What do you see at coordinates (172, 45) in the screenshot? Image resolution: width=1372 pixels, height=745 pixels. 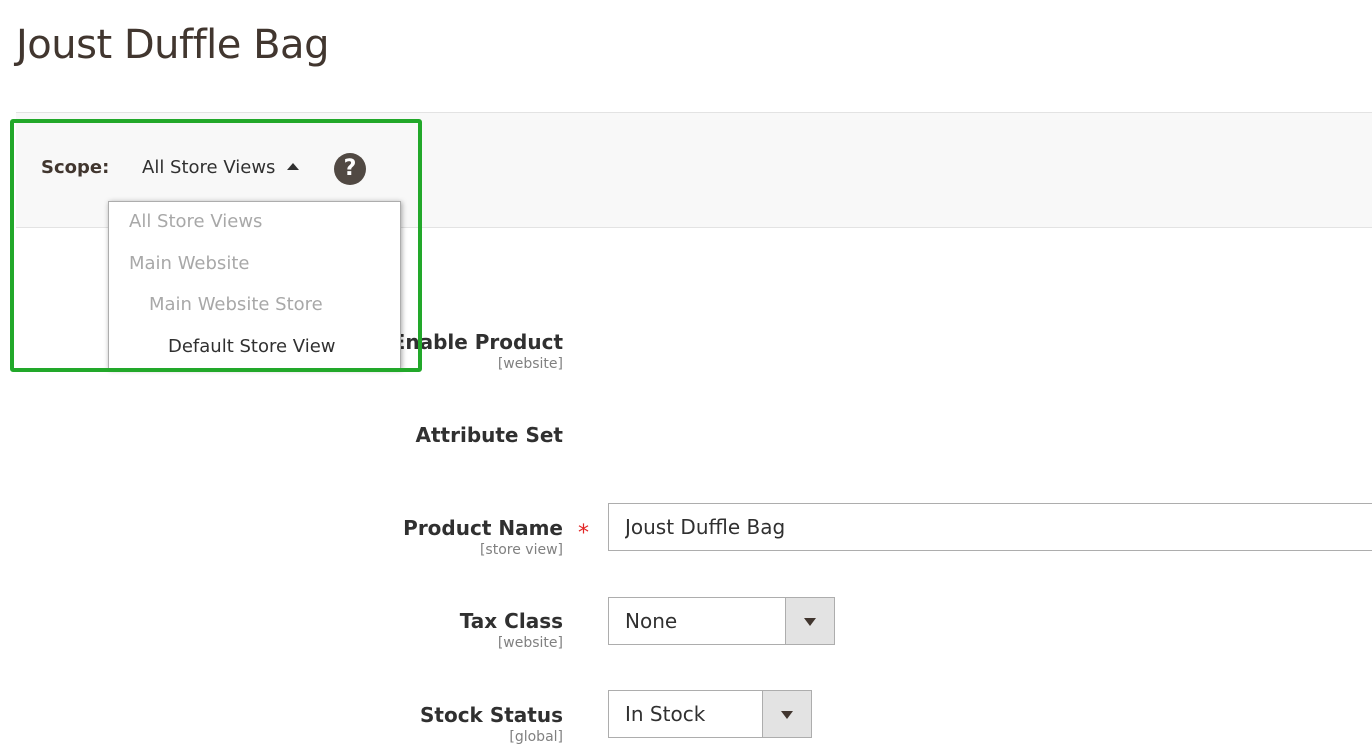 I see `page-title: Joust Duffle Bag` at bounding box center [172, 45].